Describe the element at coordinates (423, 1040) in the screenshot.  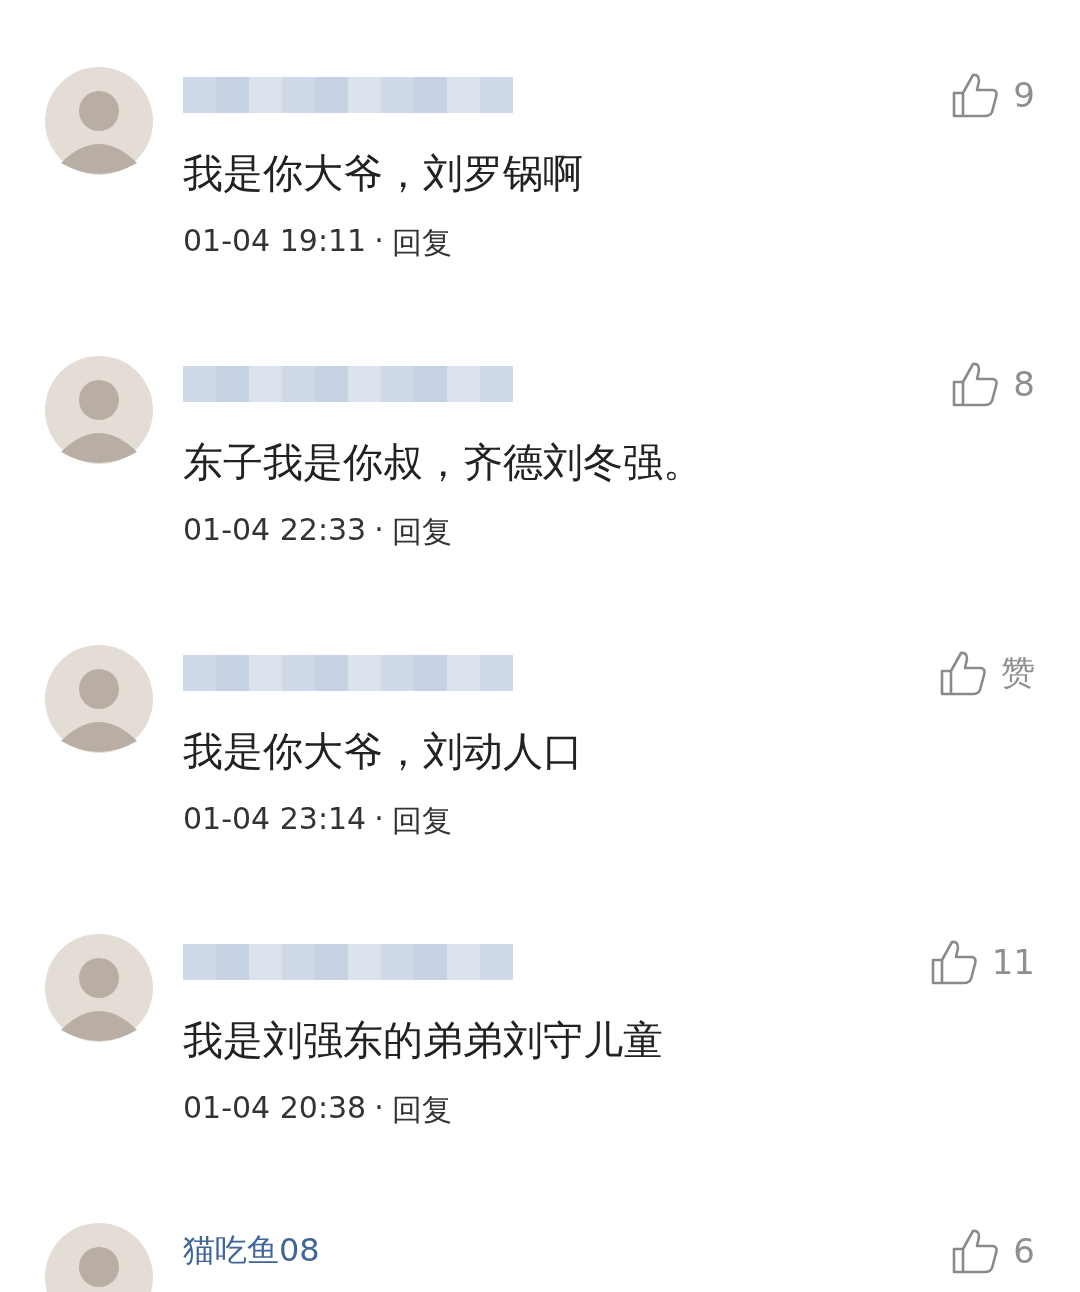
I see `comment-text: 我是刘强东的弟弟刘守儿童` at that location.